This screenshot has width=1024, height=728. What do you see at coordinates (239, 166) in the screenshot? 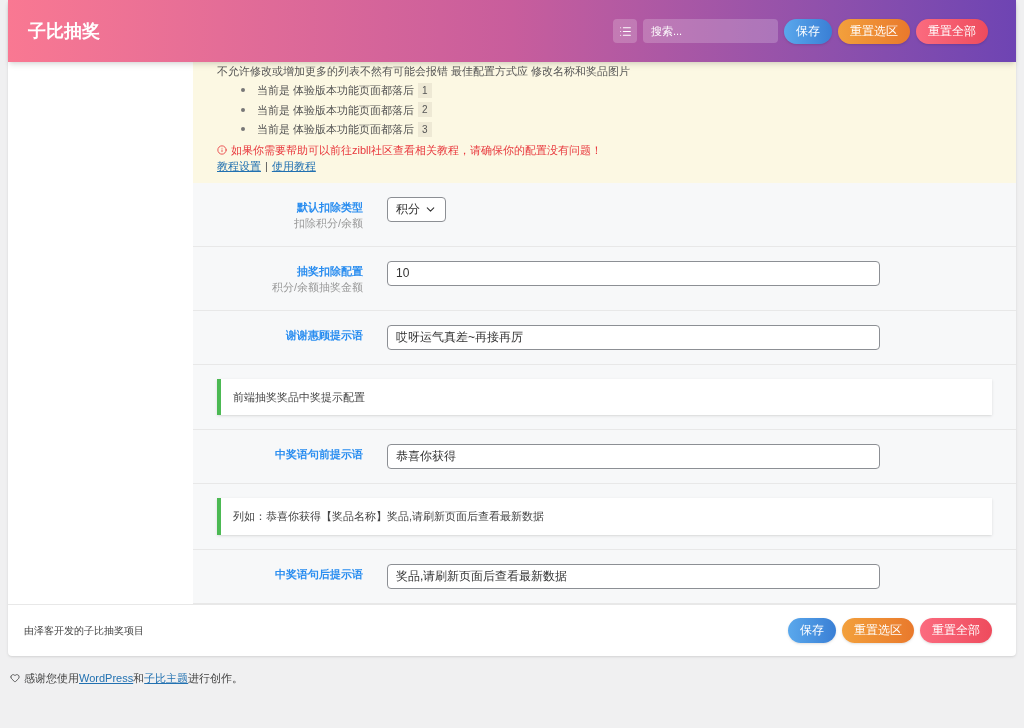
I see `tutorial-link: 教程设置` at bounding box center [239, 166].